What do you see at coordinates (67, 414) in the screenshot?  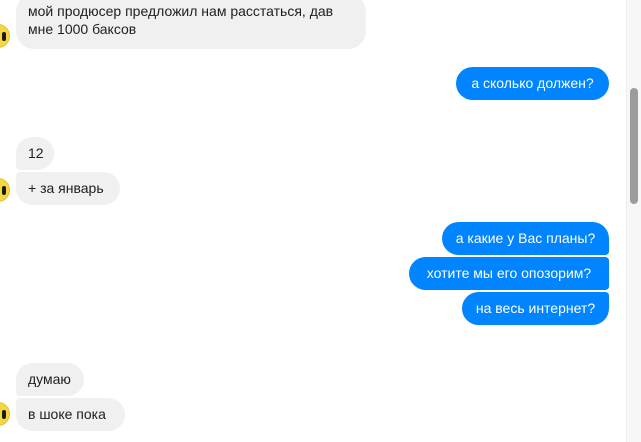 I see `message-text: в шоке пока` at bounding box center [67, 414].